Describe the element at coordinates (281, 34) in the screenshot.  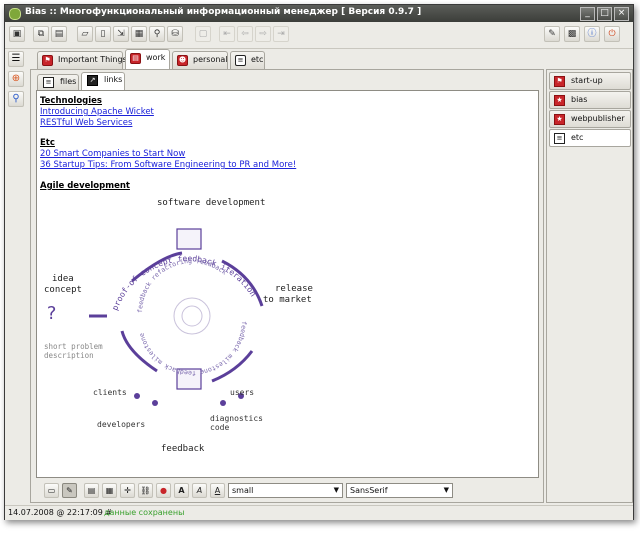
I see `last-icon: ⇥` at that location.